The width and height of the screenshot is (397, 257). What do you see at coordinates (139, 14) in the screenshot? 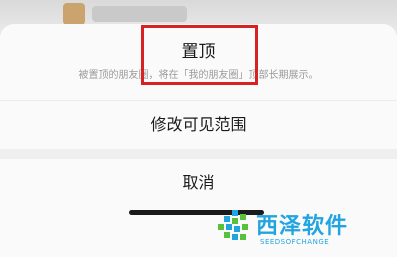
I see `blurred-text` at bounding box center [139, 14].